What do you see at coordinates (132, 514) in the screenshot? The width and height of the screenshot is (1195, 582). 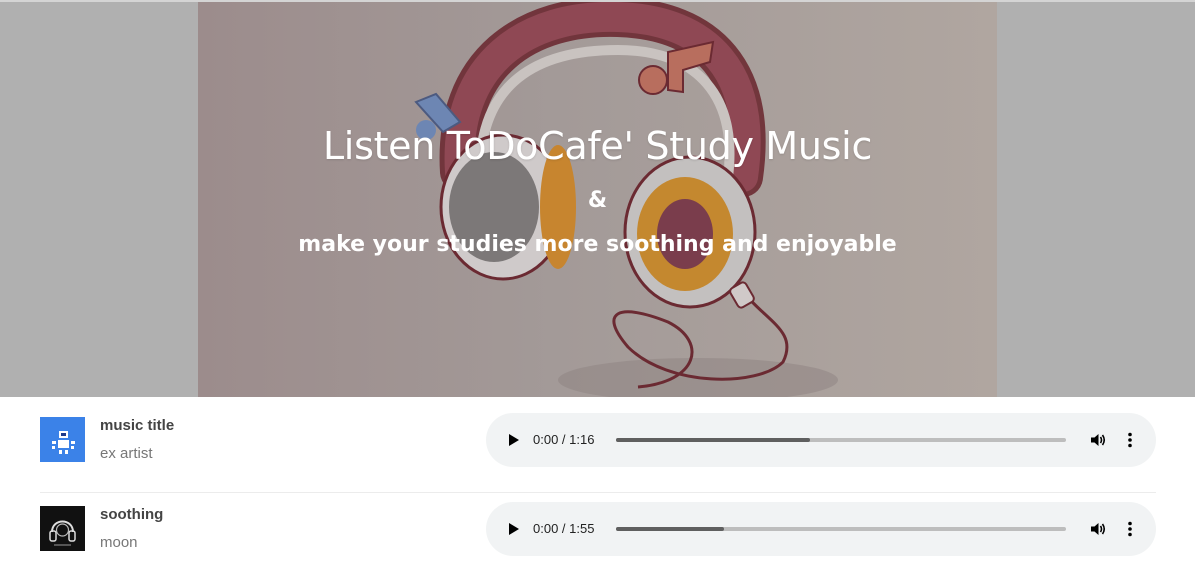 I see `track-title: soothing` at bounding box center [132, 514].